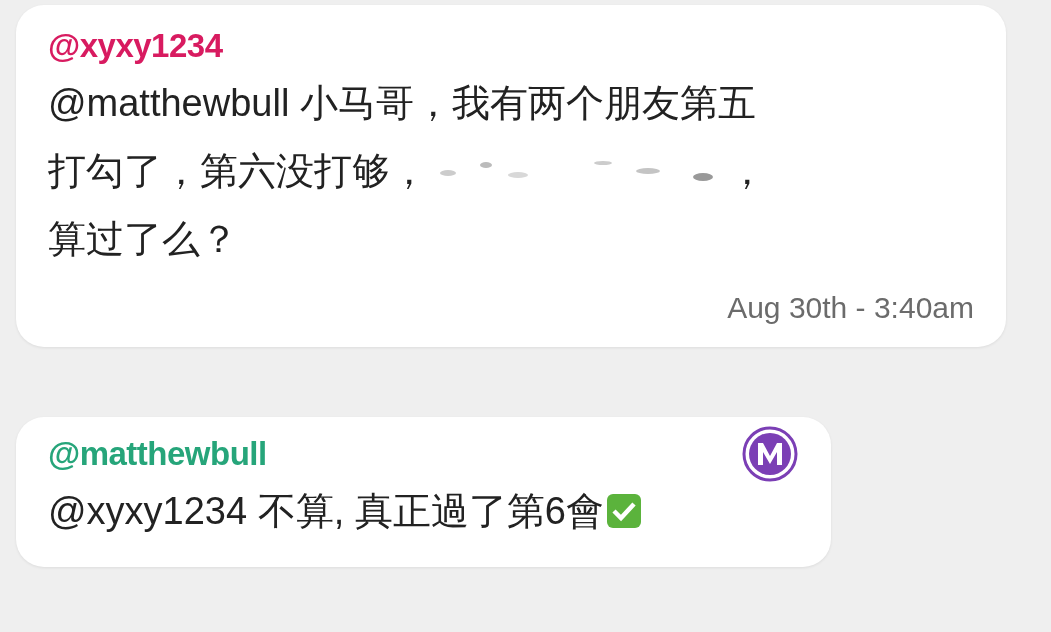  What do you see at coordinates (402, 103) in the screenshot?
I see `message-text: @matthewbull 小马哥，我有两个朋友第五` at bounding box center [402, 103].